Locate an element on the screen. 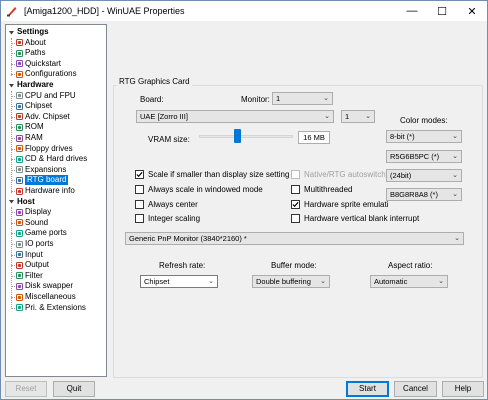  always-center-checkbox: Always center is located at coordinates (166, 204).